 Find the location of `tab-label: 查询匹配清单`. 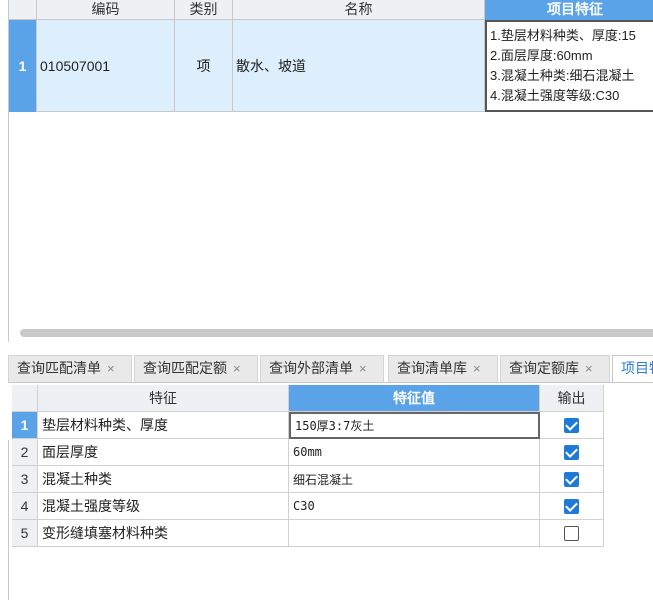

tab-label: 查询匹配清单 is located at coordinates (59, 368).